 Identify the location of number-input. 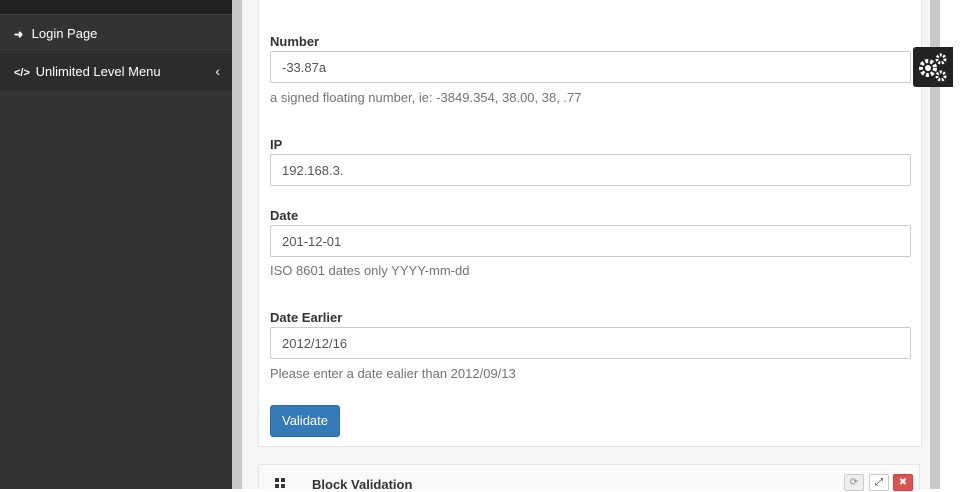
(590, 67).